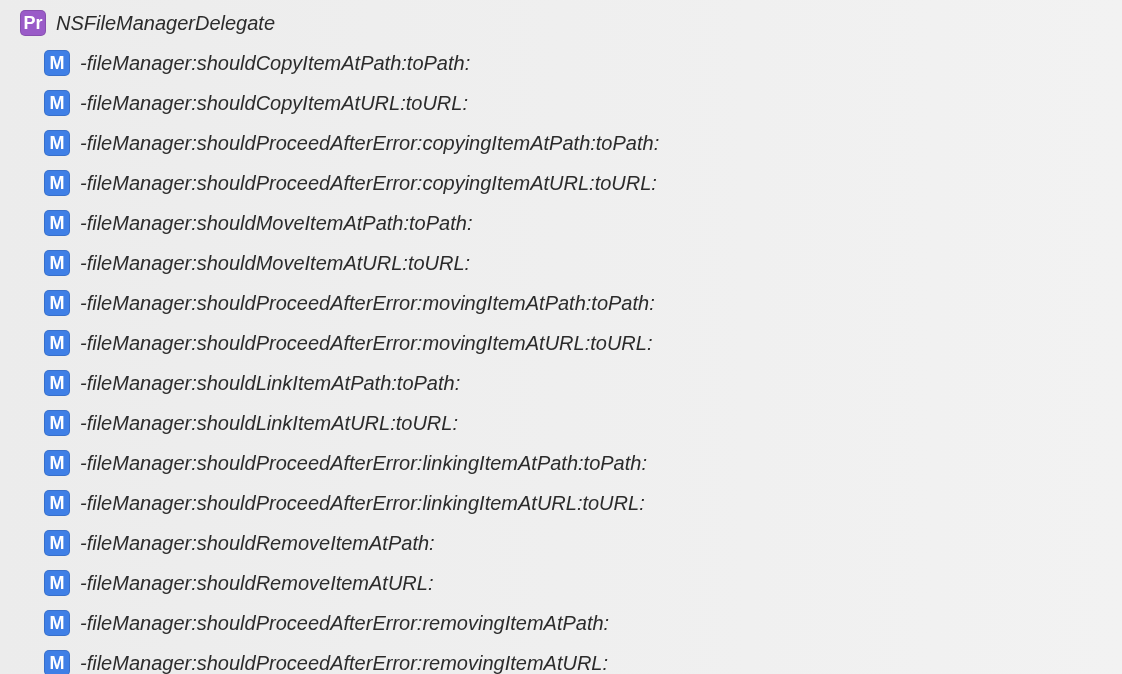 Image resolution: width=1122 pixels, height=674 pixels. Describe the element at coordinates (276, 223) in the screenshot. I see `method-name: -fileManager:shouldMoveItemAtPath:toPath:` at that location.